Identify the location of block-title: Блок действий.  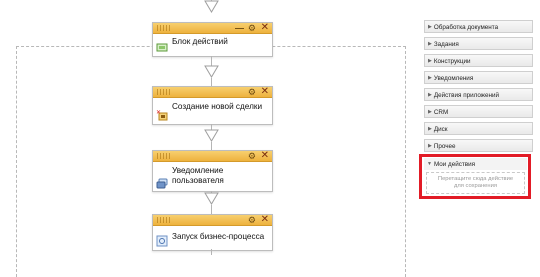
(200, 41).